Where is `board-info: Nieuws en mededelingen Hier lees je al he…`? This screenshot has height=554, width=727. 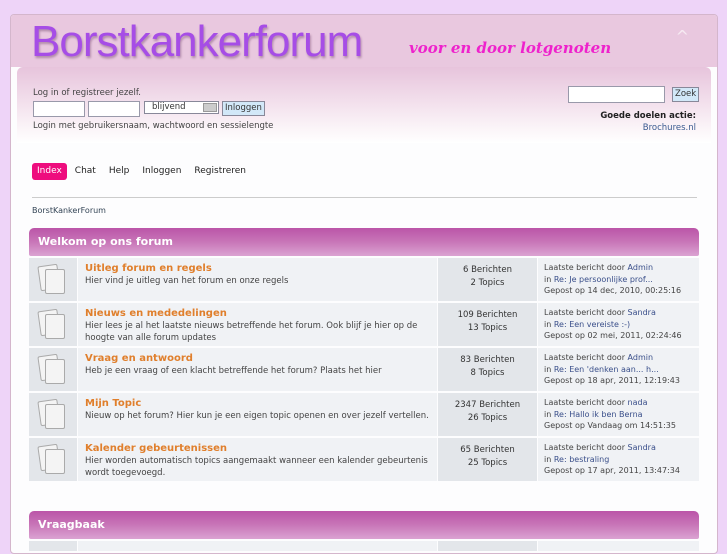 board-info: Nieuws en mededelingen Hier lees je al he… is located at coordinates (257, 324).